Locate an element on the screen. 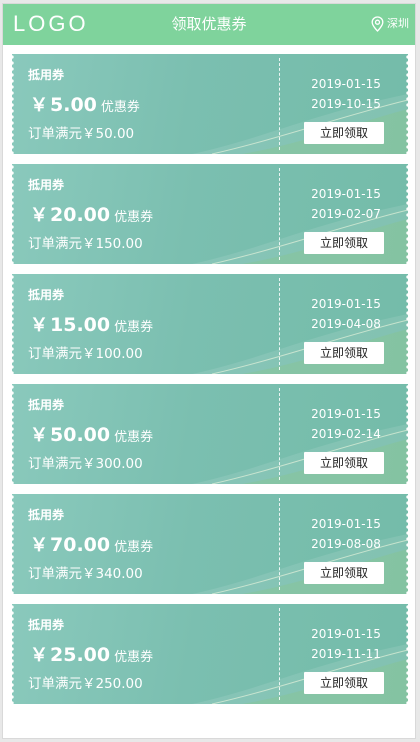 This screenshot has height=742, width=420. page-title: 领取优惠券 is located at coordinates (209, 24).